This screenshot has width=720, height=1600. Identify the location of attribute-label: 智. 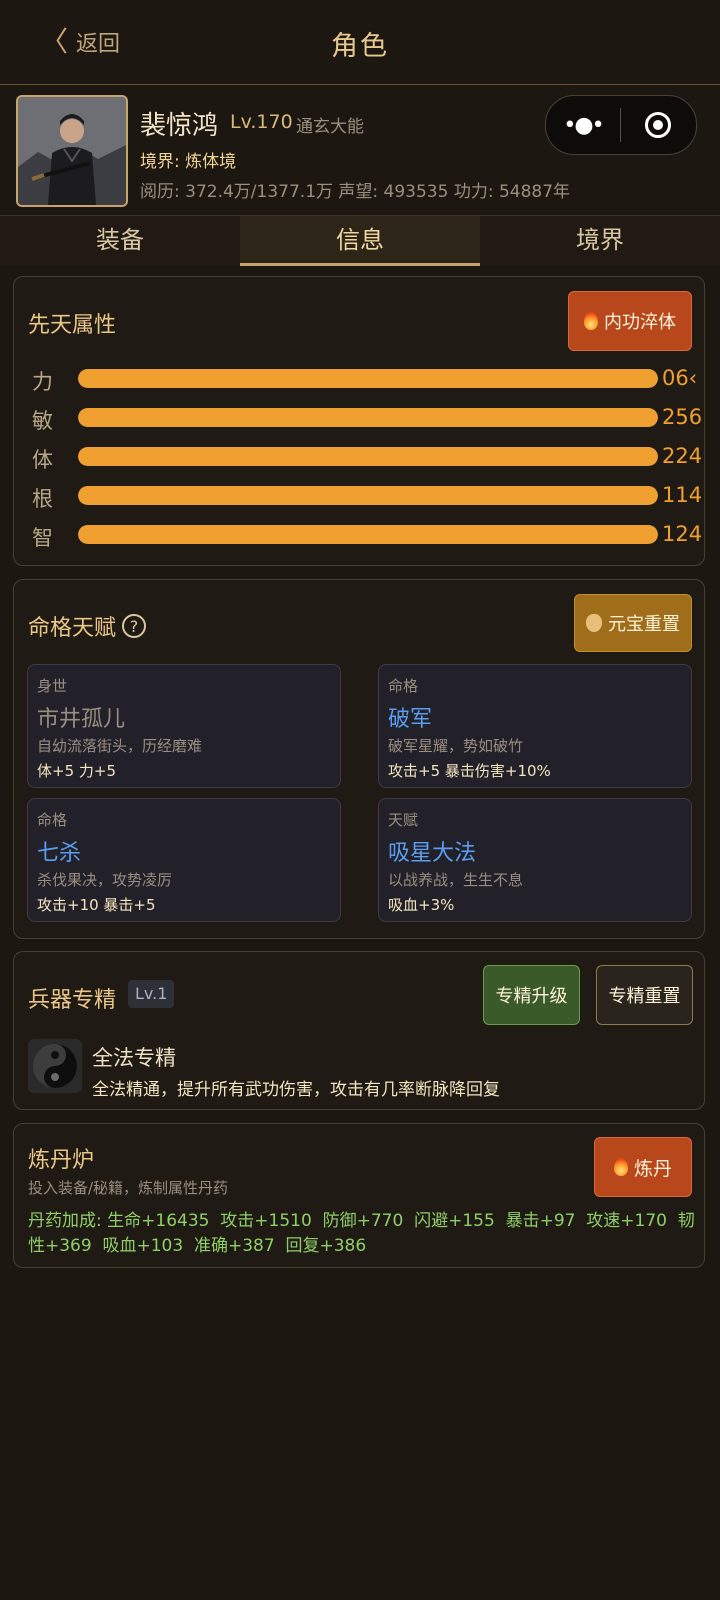
(42, 538).